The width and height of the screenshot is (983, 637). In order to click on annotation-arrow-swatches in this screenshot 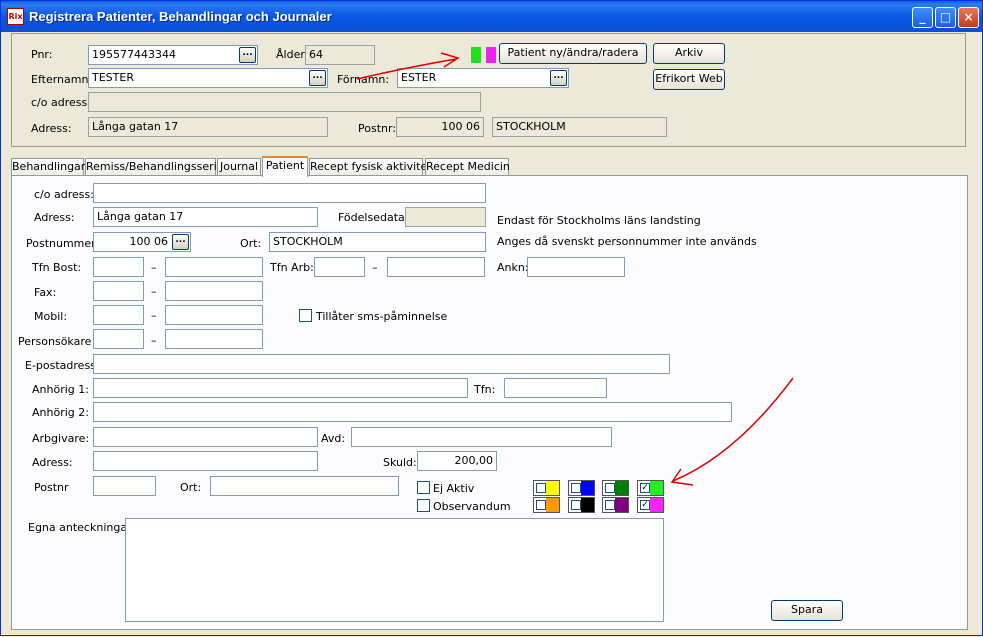, I will do `click(733, 429)`.